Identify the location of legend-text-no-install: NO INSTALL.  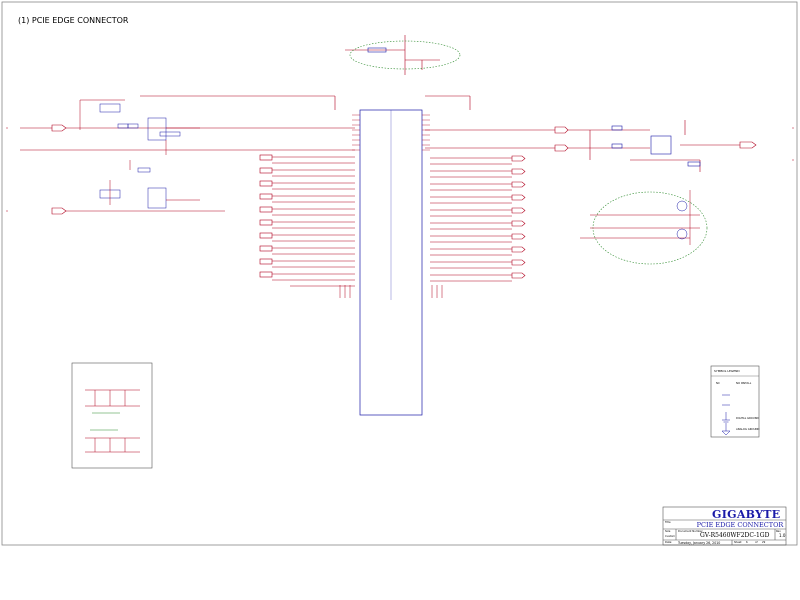
(744, 383).